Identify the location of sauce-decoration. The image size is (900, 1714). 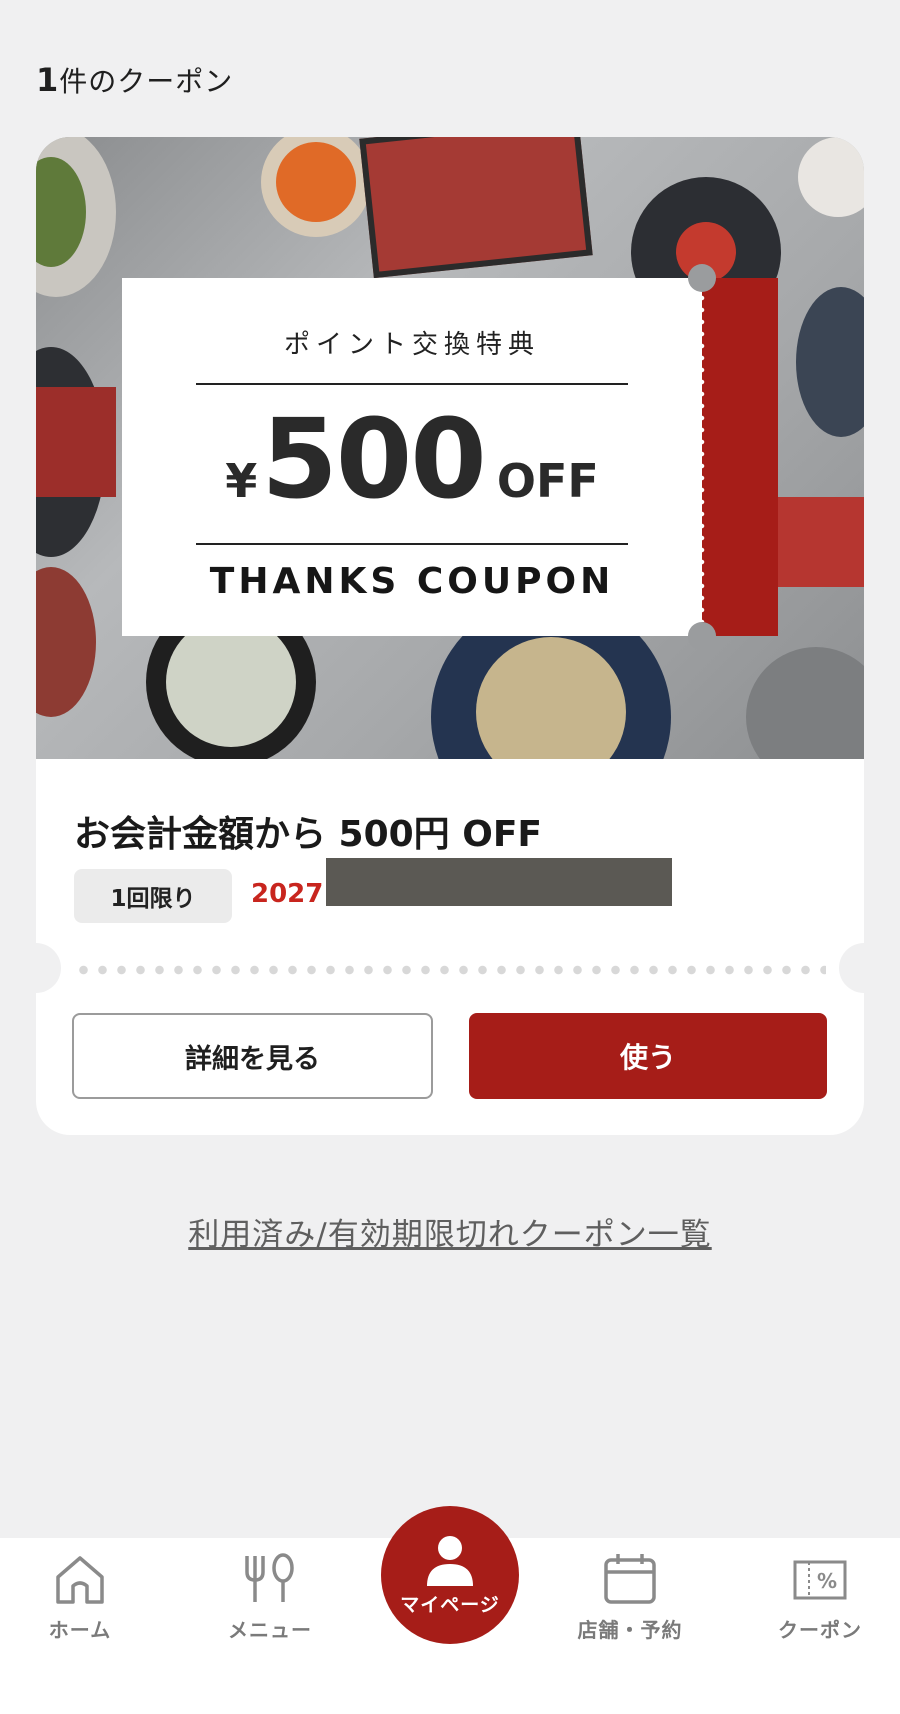
(316, 182).